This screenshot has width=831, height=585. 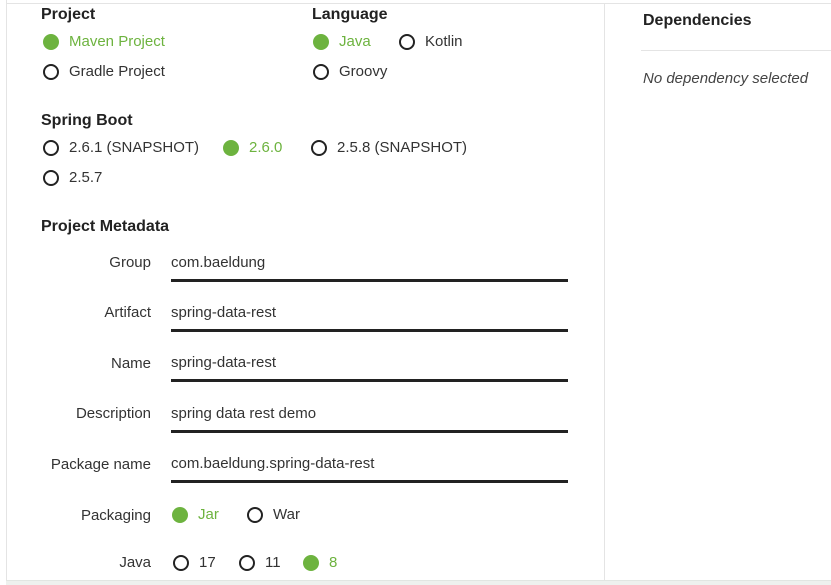 I want to click on radio-label: Jar, so click(x=208, y=514).